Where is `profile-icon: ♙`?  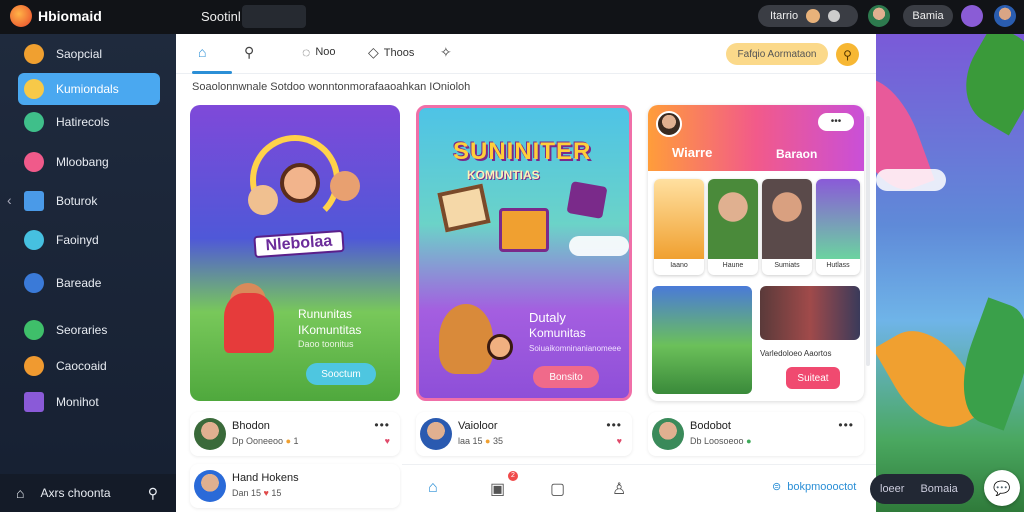
profile-icon: ♙ is located at coordinates (619, 489).